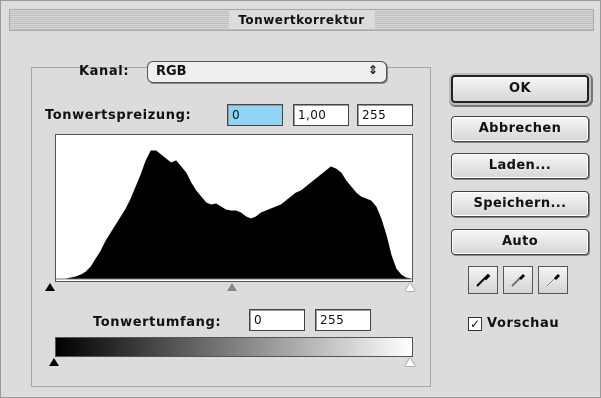 The image size is (601, 398). Describe the element at coordinates (171, 71) in the screenshot. I see `channel-value: RGB` at that location.